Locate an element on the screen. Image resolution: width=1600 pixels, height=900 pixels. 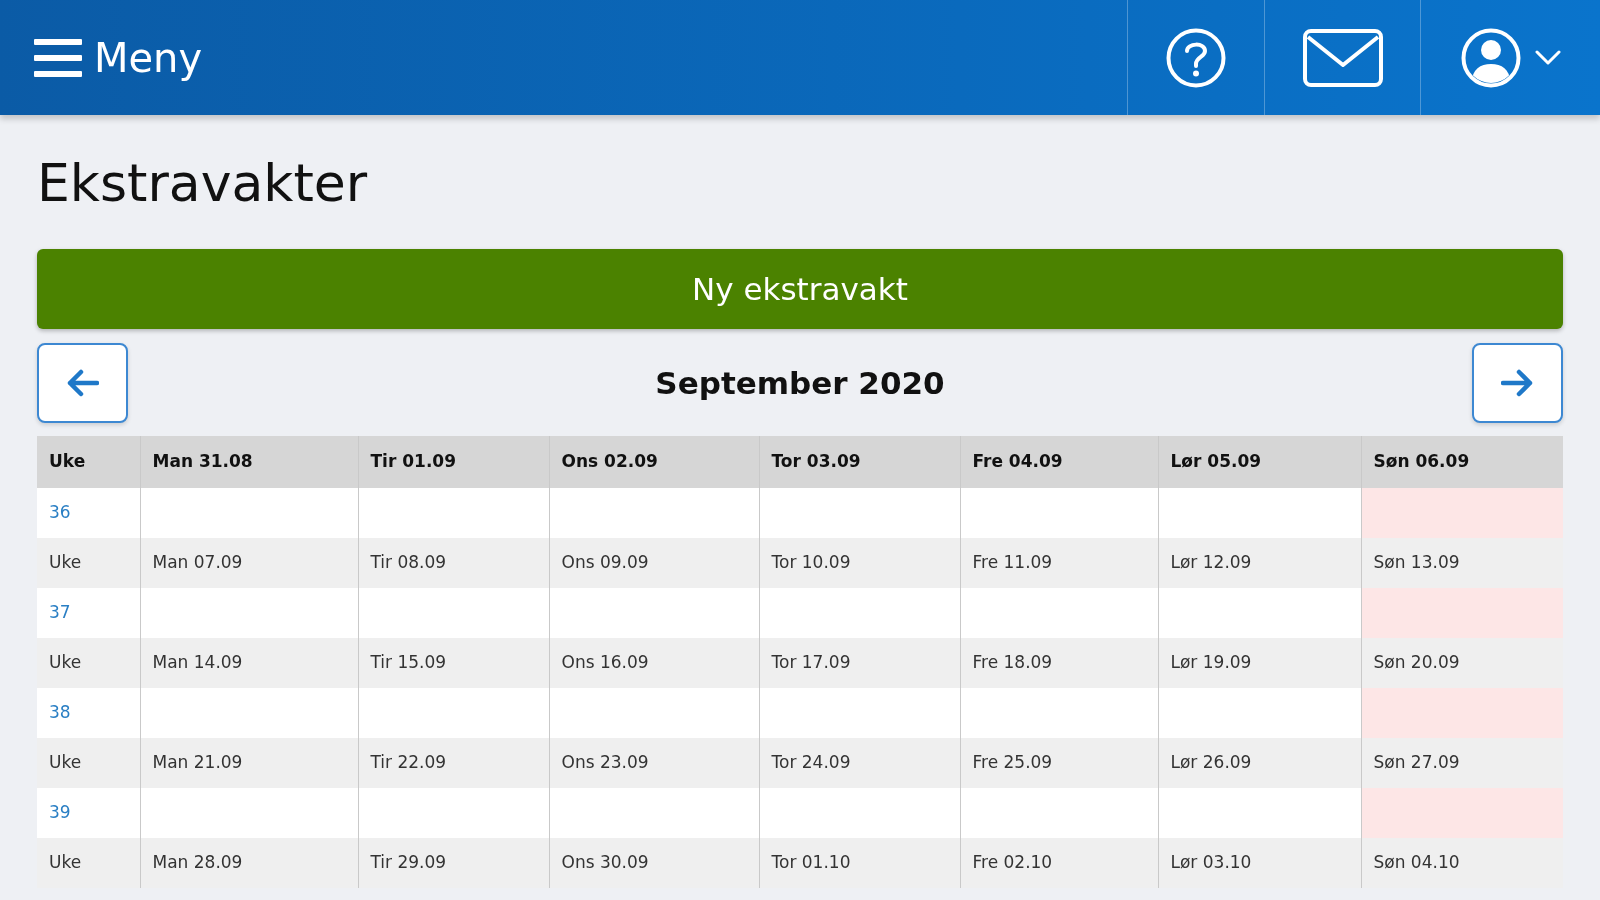
day-label-cell: Tor 17.09 is located at coordinates (859, 663).